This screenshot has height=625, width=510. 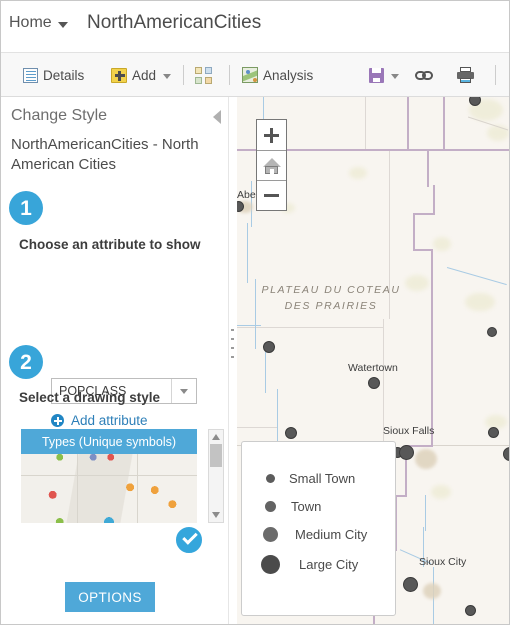 I want to click on map-area-label: PLATEAU DU COTEAU DES PRAIRIES, so click(x=331, y=298).